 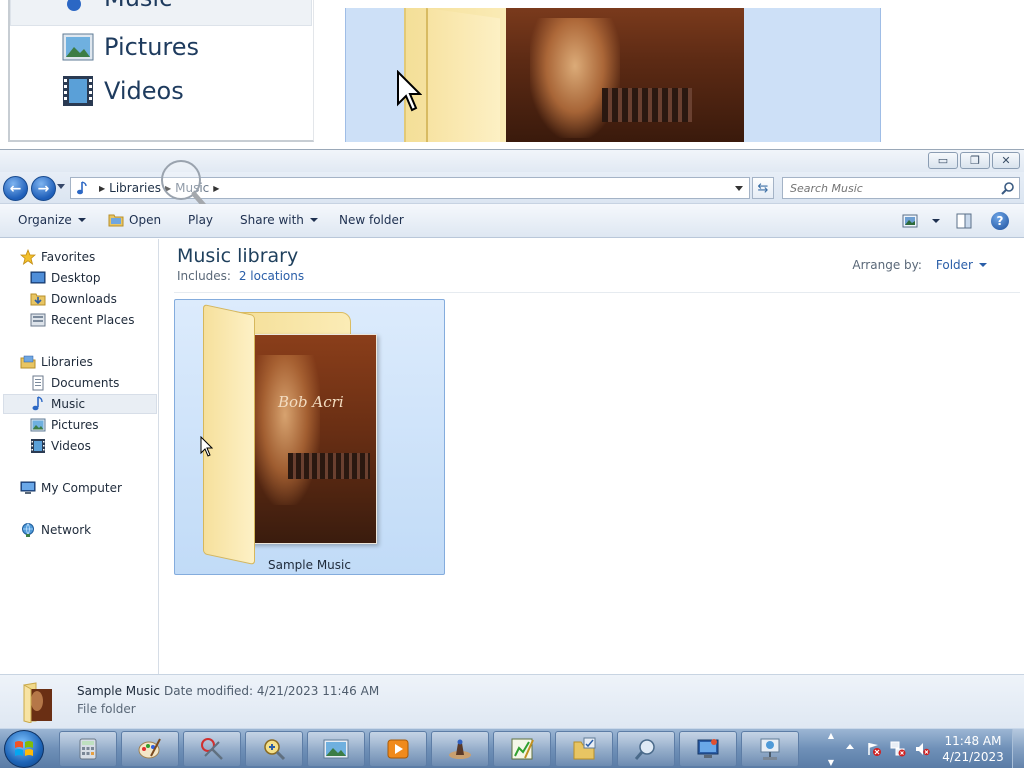 I want to click on nav-network: Network, so click(x=79, y=530).